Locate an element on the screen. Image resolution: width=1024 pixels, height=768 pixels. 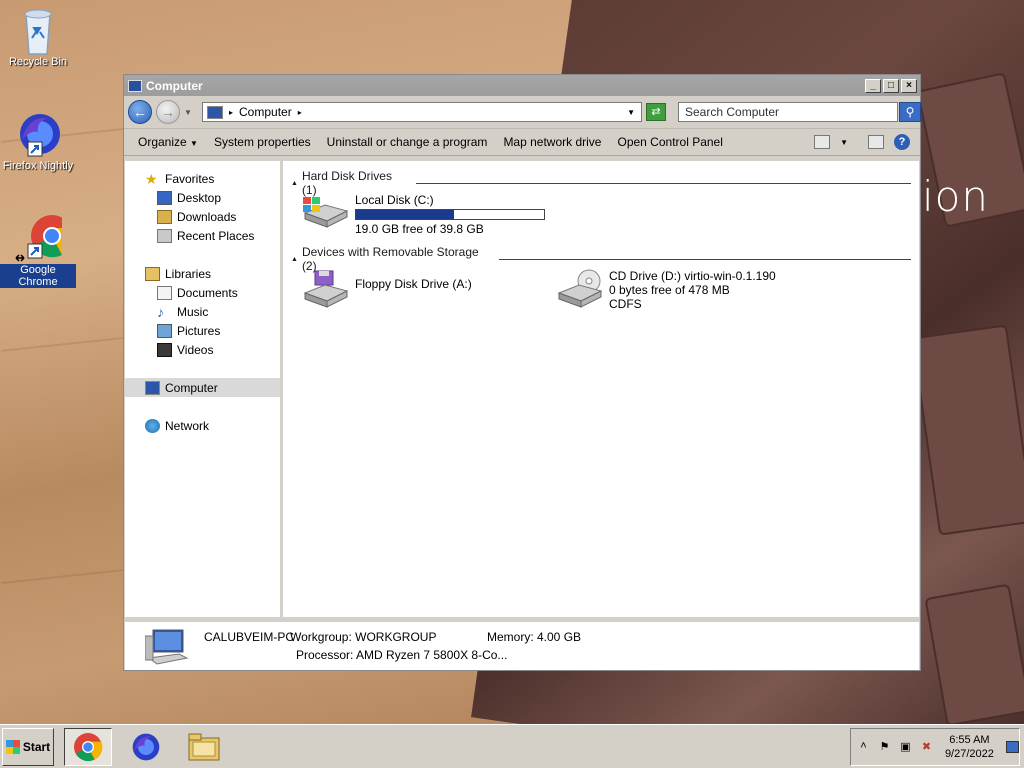
map-network-drive-button: Map network drive is located at coordinates (552, 142).